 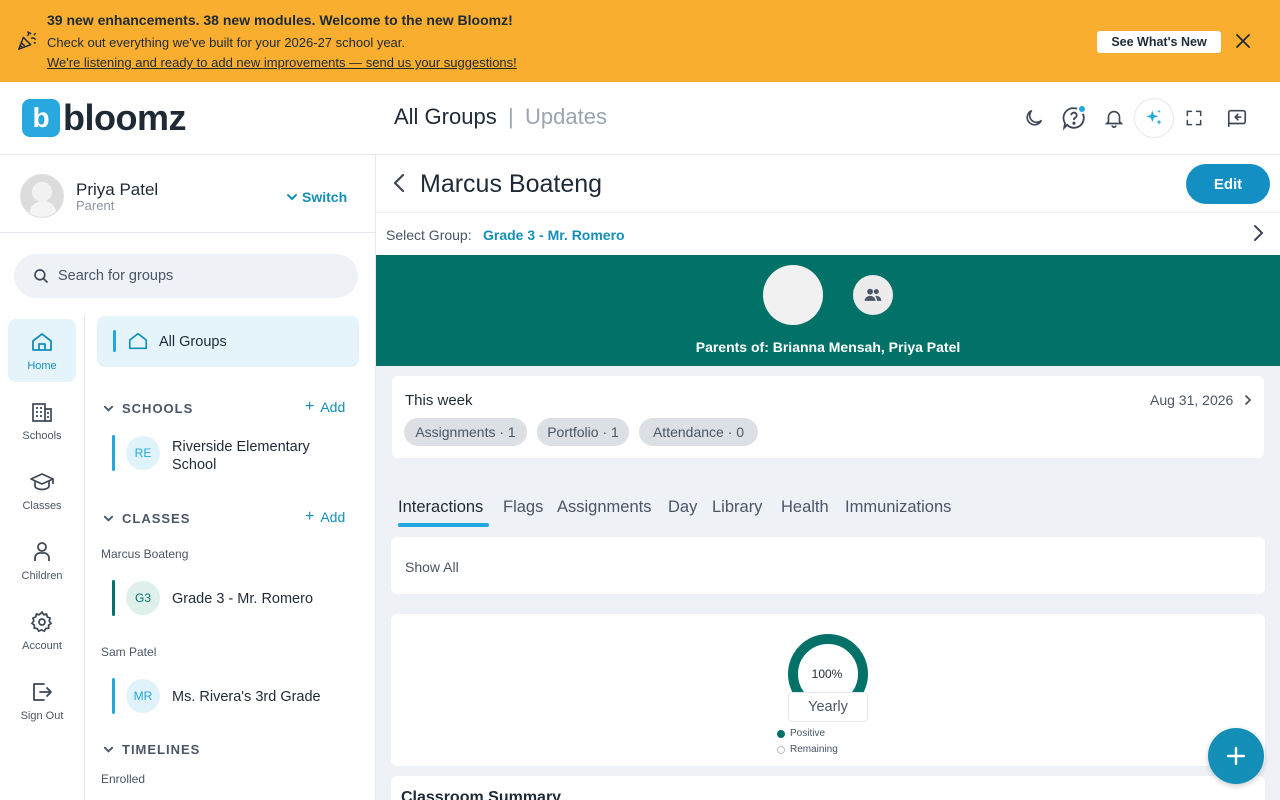 I want to click on child-label: Sam Patel, so click(x=129, y=652).